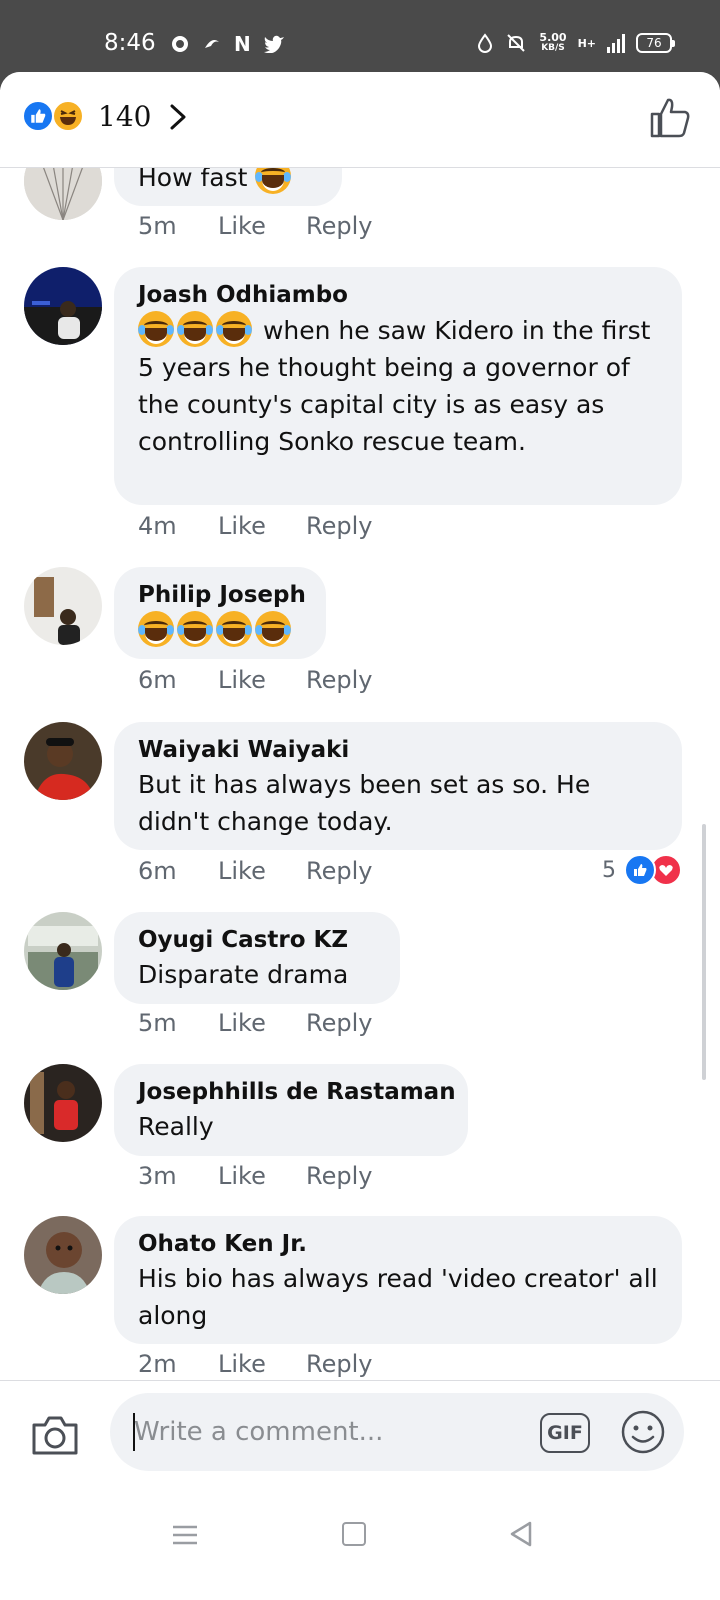  What do you see at coordinates (55, 1435) in the screenshot?
I see `camera-icon` at bounding box center [55, 1435].